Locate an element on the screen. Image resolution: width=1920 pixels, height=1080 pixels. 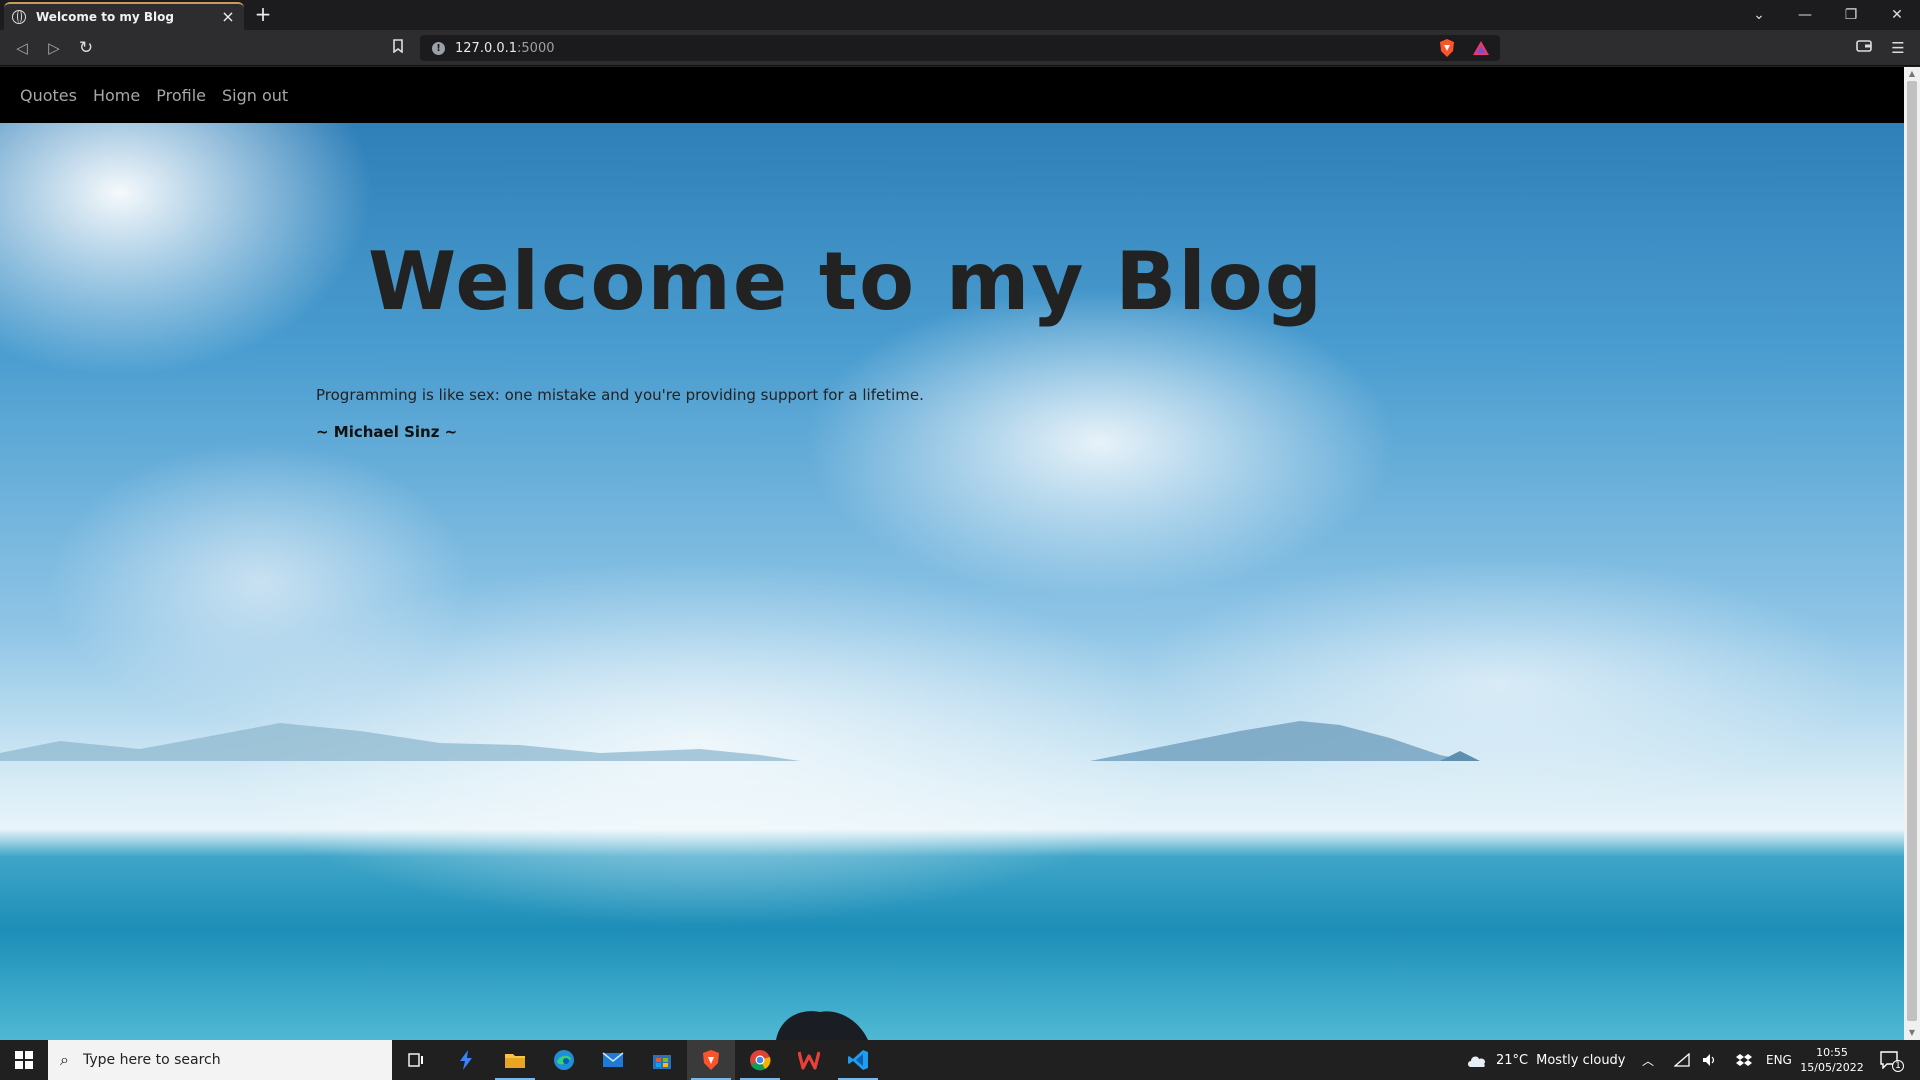
notification-center-icon: 1 is located at coordinates (1896, 1060).